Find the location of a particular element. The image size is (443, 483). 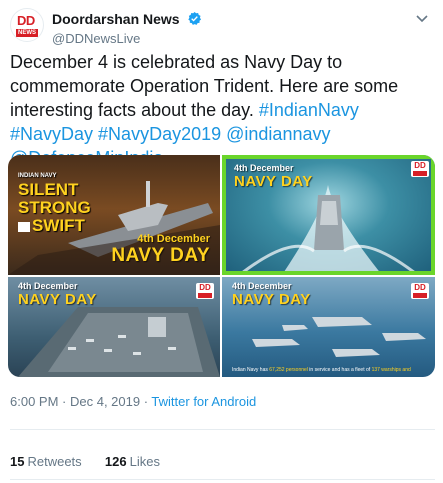

verified-badge-icon is located at coordinates (195, 19).